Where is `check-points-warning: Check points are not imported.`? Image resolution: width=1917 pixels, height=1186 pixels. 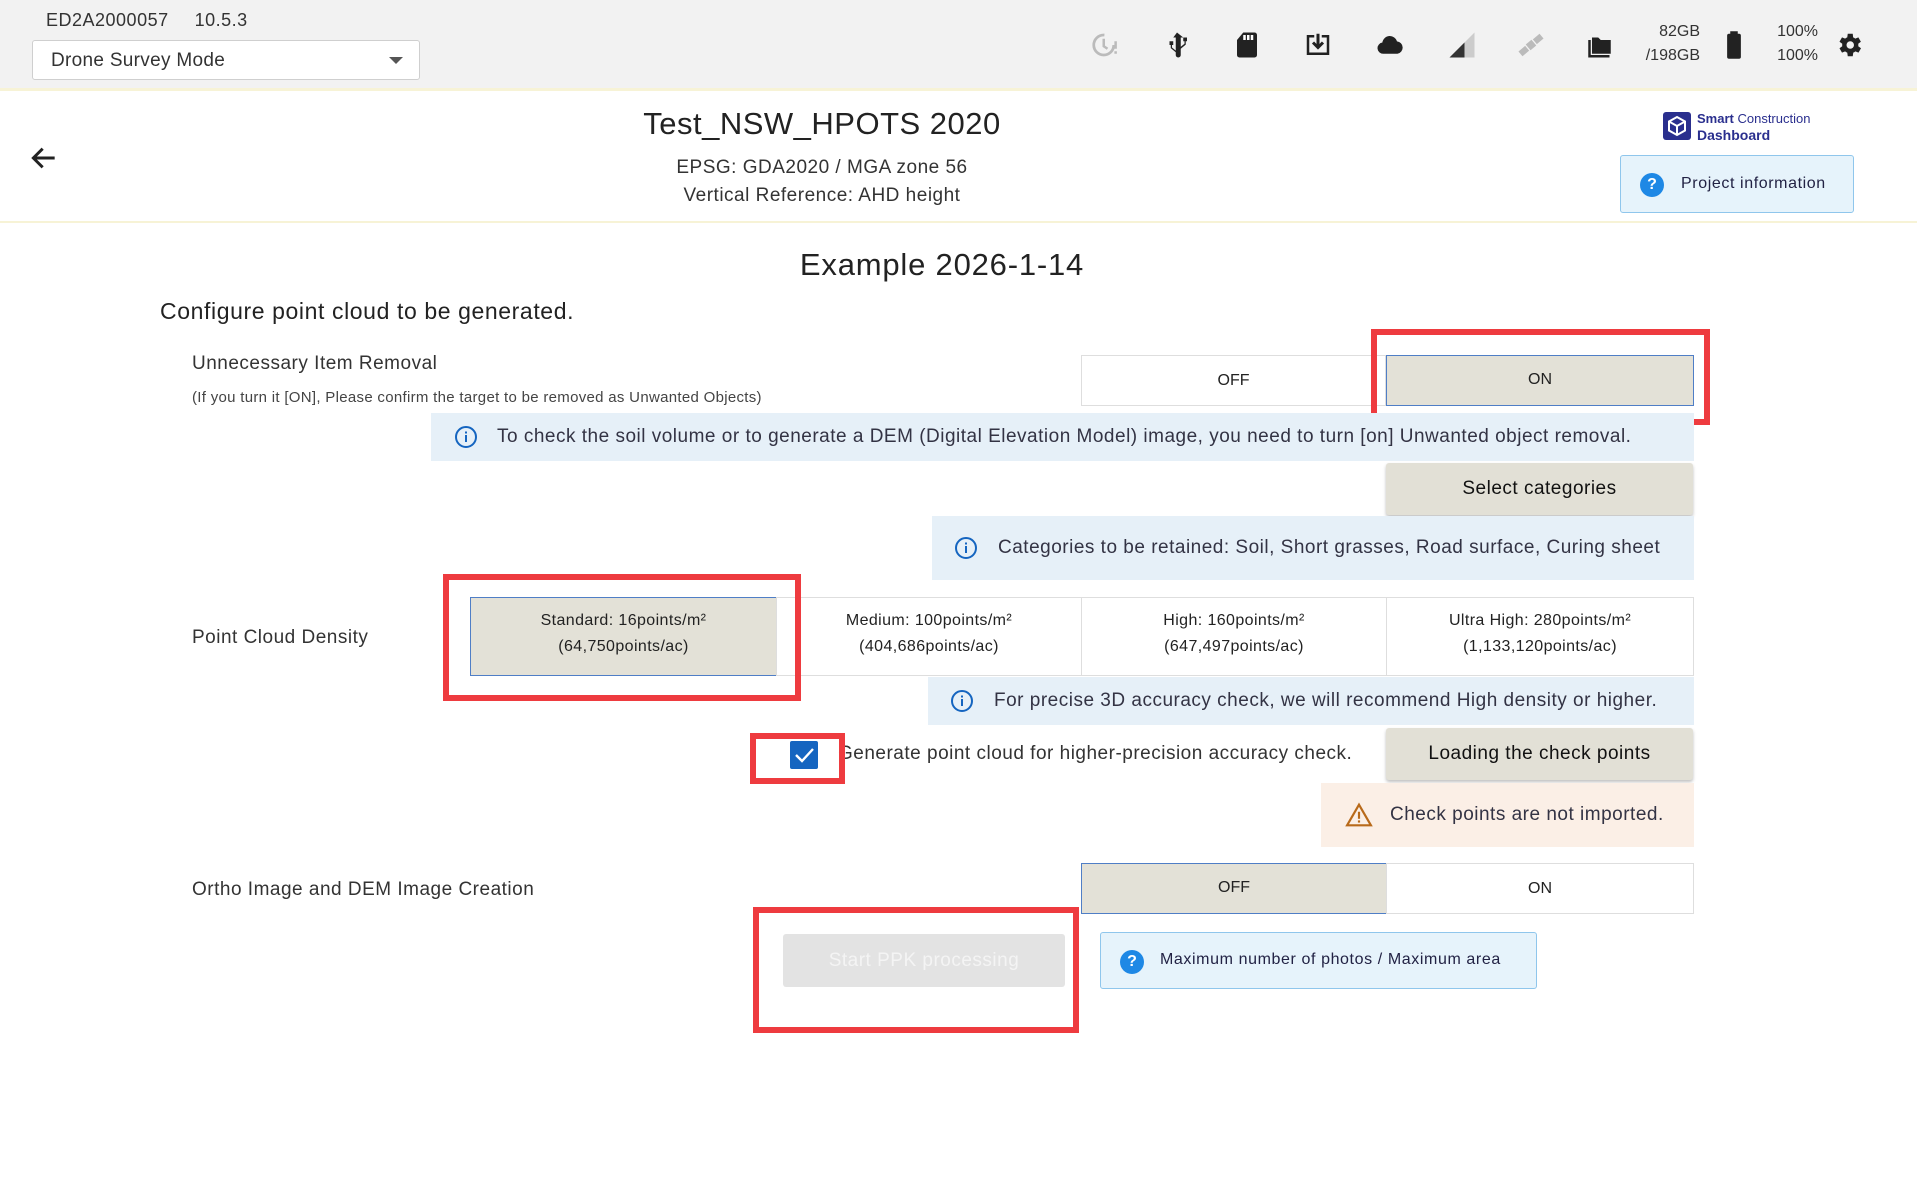
check-points-warning: Check points are not imported. is located at coordinates (1507, 815).